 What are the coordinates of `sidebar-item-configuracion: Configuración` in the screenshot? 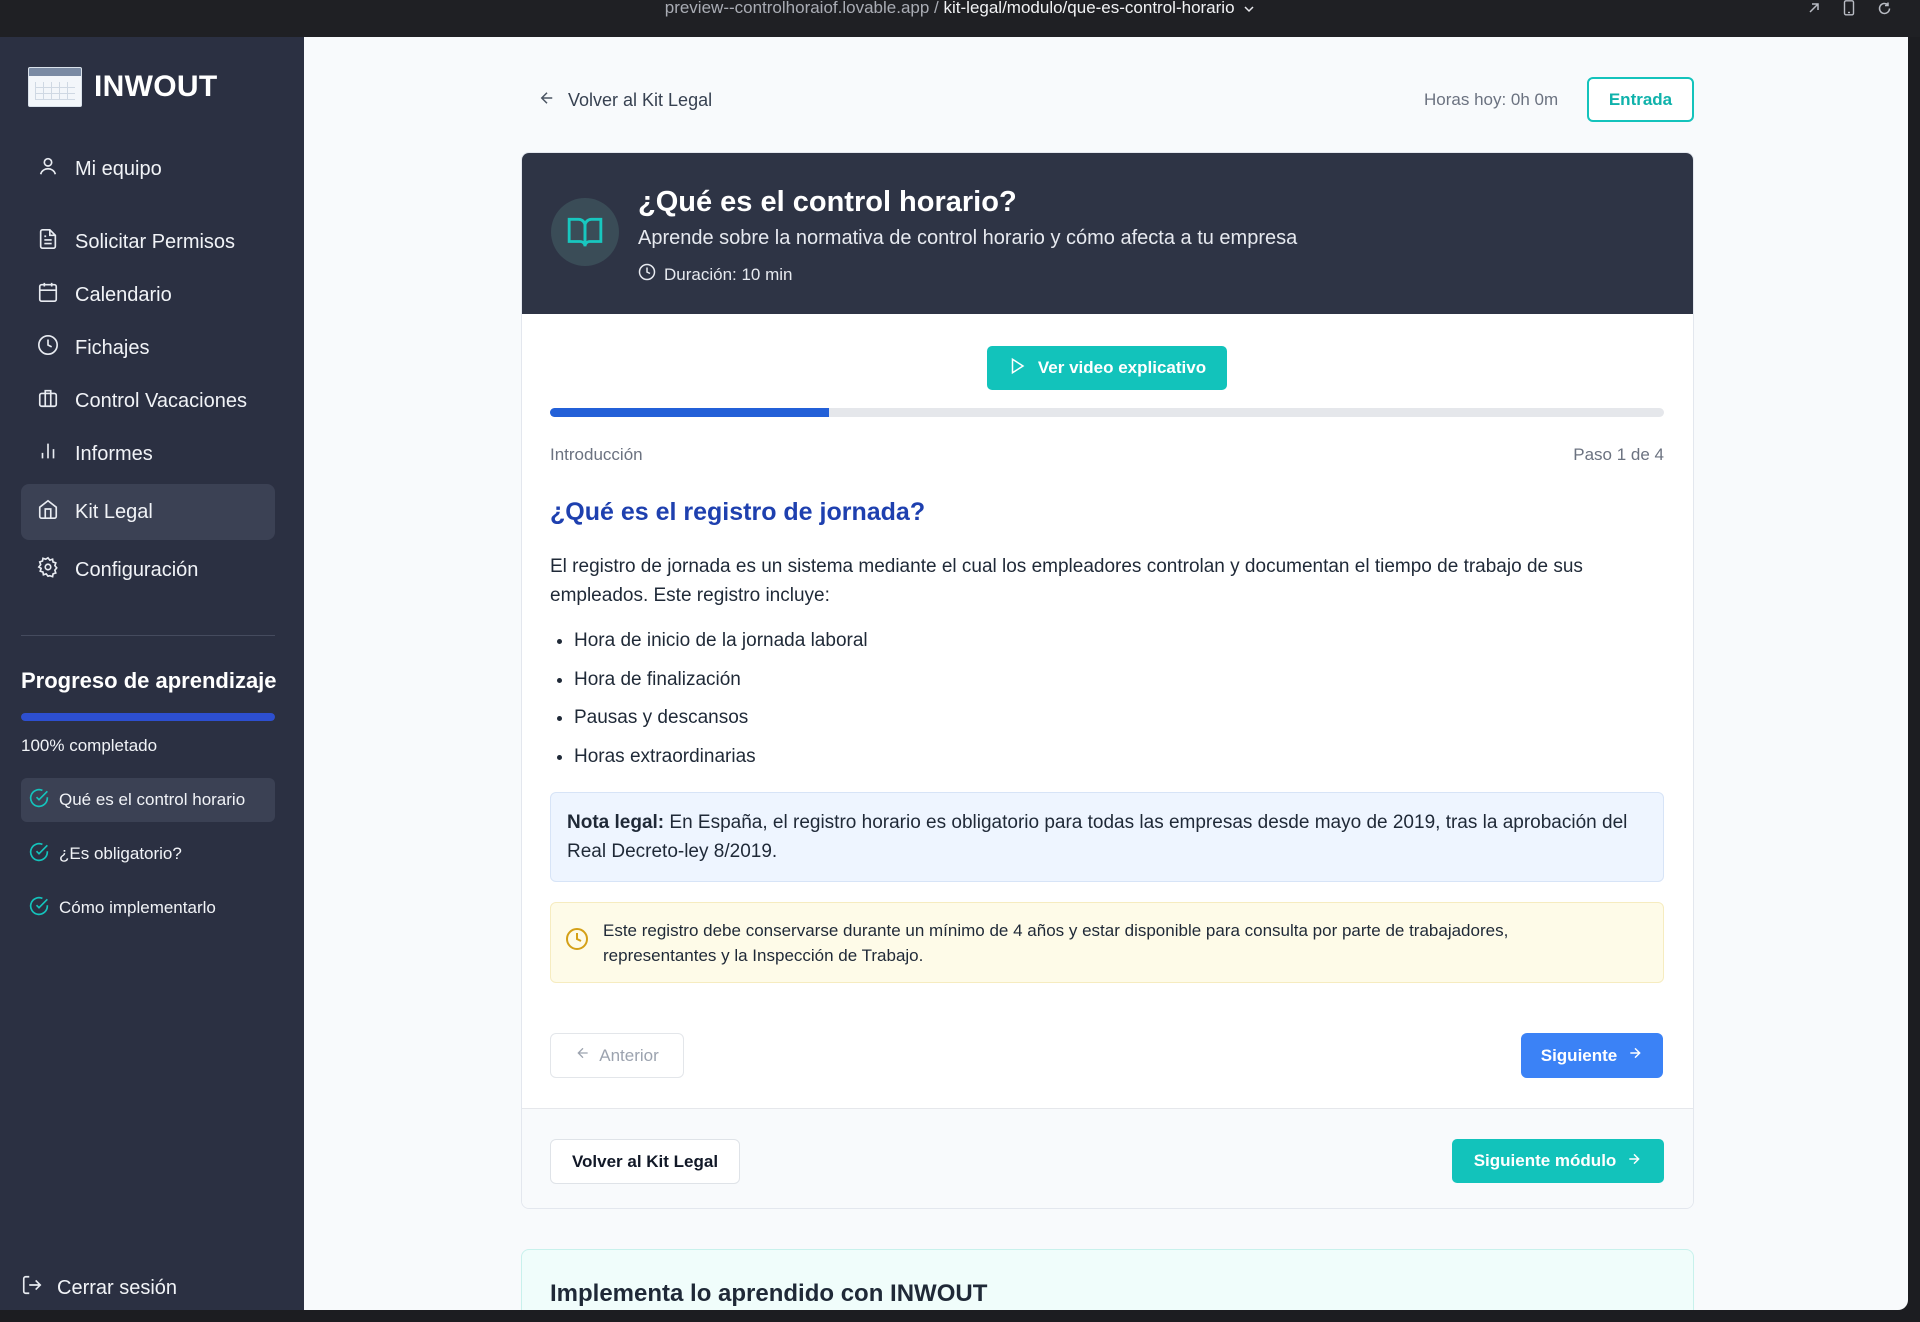 It's located at (148, 570).